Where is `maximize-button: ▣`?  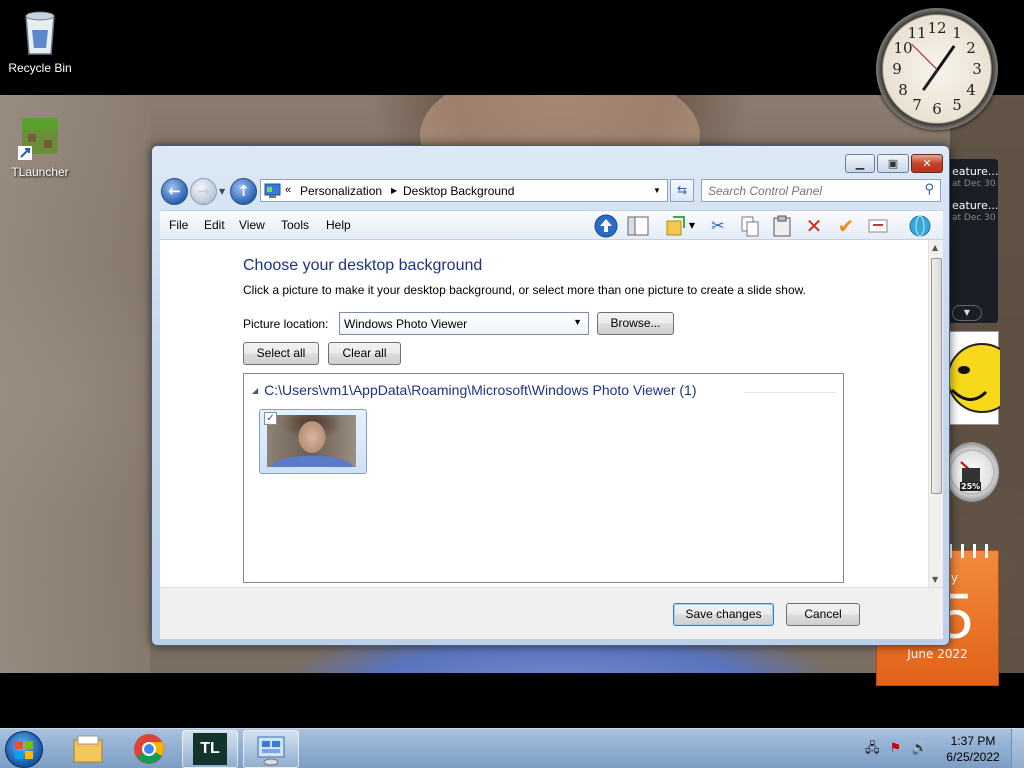
maximize-button: ▣ is located at coordinates (893, 163).